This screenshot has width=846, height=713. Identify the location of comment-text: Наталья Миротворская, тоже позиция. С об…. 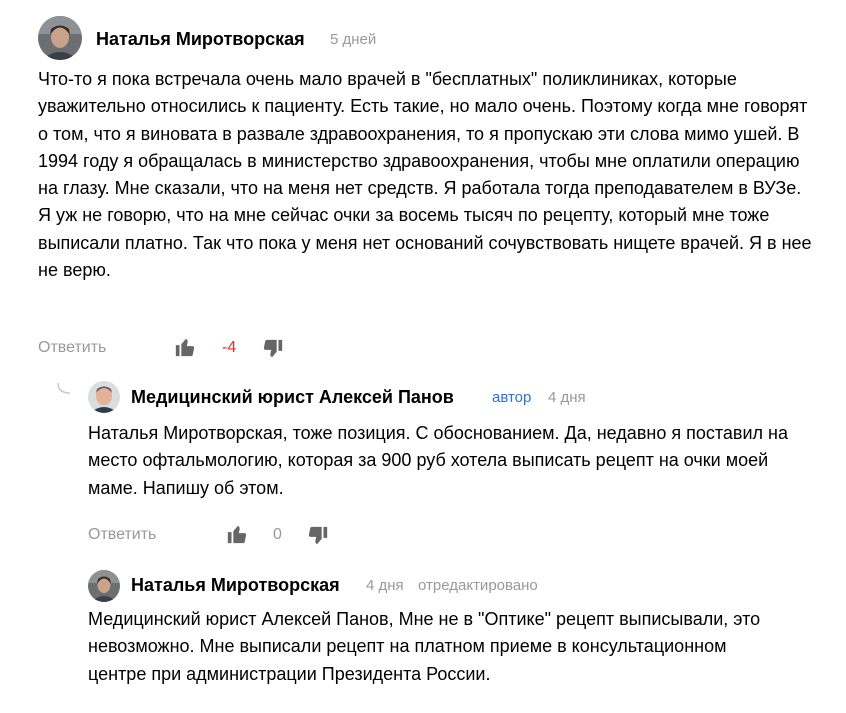
(438, 460).